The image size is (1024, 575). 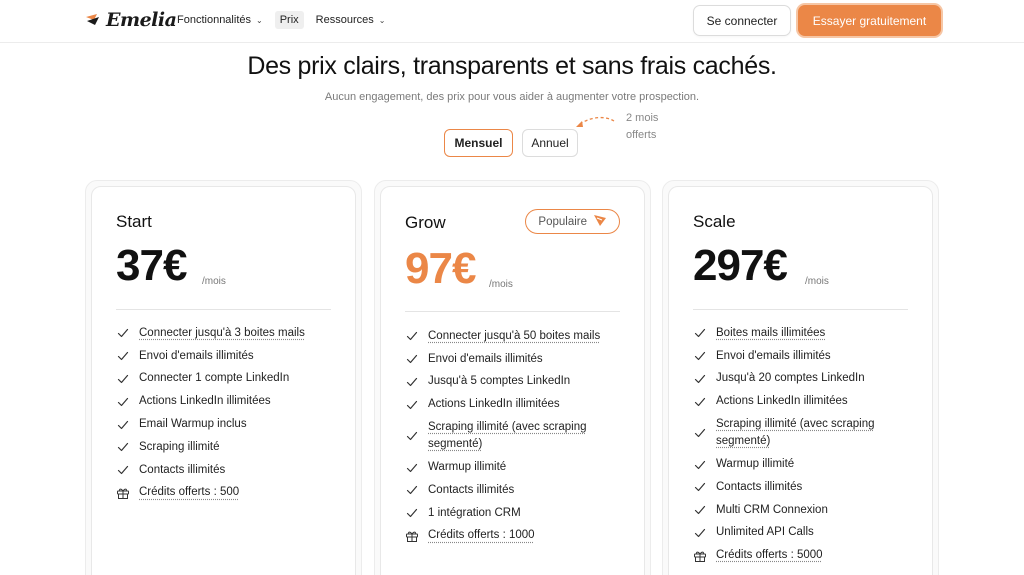 I want to click on feature-item: Connecter 1 compte LinkedIn, so click(x=225, y=379).